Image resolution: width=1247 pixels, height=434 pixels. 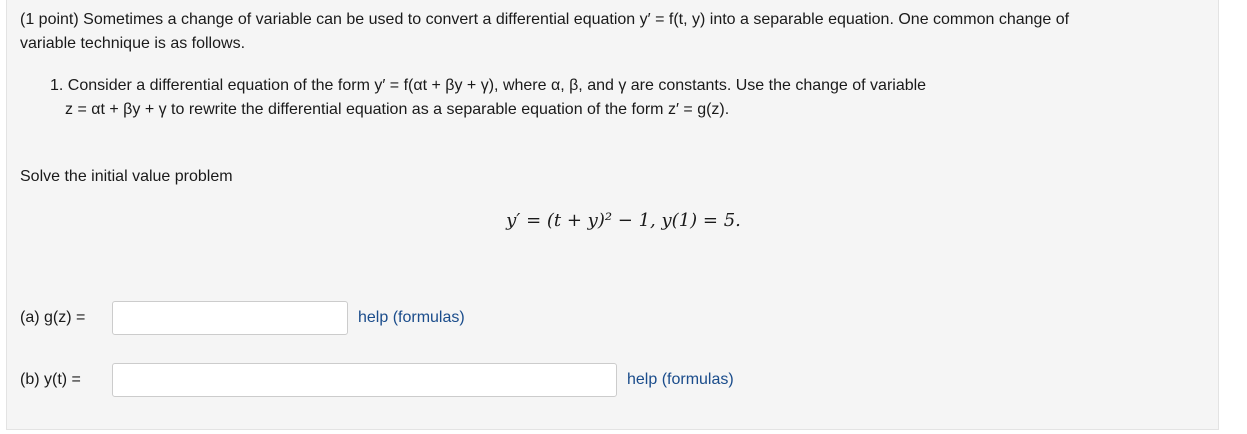 I want to click on help-formulas-link-b: help (formulas), so click(x=680, y=380).